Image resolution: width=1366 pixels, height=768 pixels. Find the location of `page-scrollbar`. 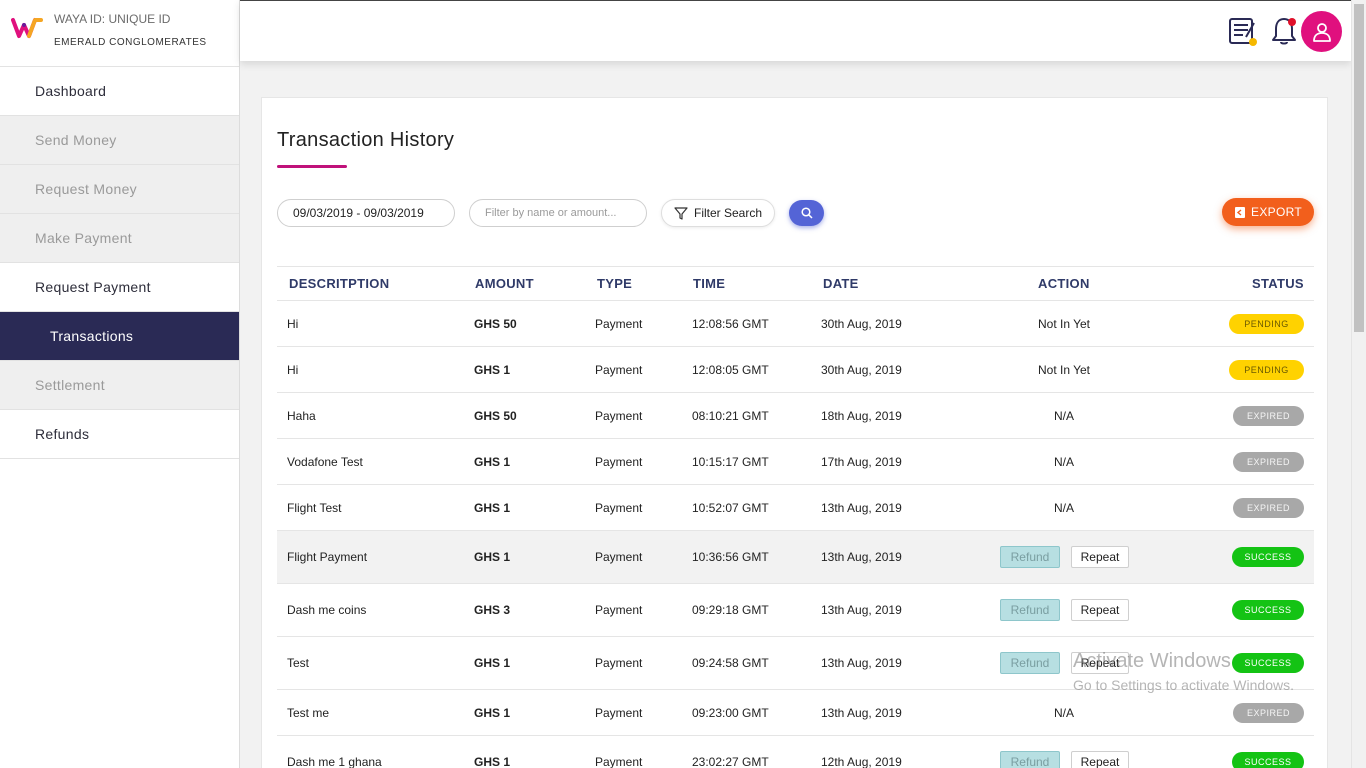

page-scrollbar is located at coordinates (1358, 384).